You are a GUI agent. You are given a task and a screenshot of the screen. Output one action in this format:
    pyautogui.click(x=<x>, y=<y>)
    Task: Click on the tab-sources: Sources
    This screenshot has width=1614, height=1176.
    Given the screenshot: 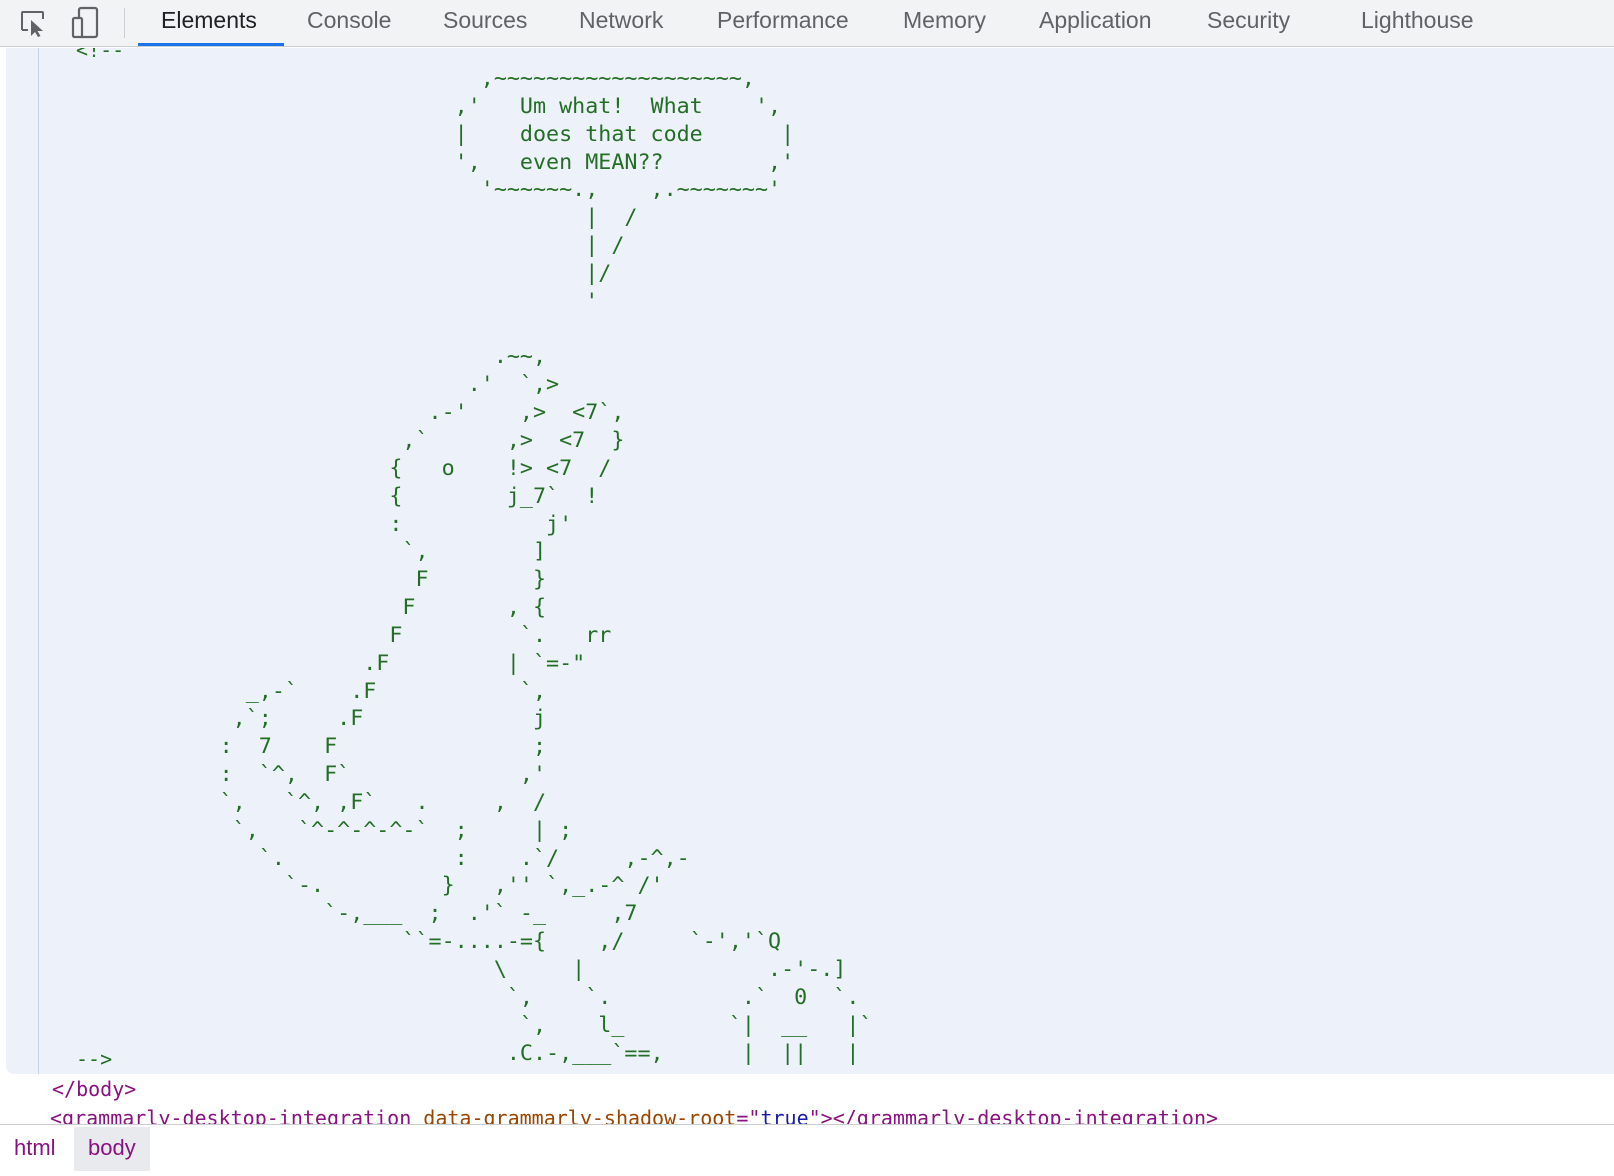 What is the action you would take?
    pyautogui.click(x=485, y=23)
    